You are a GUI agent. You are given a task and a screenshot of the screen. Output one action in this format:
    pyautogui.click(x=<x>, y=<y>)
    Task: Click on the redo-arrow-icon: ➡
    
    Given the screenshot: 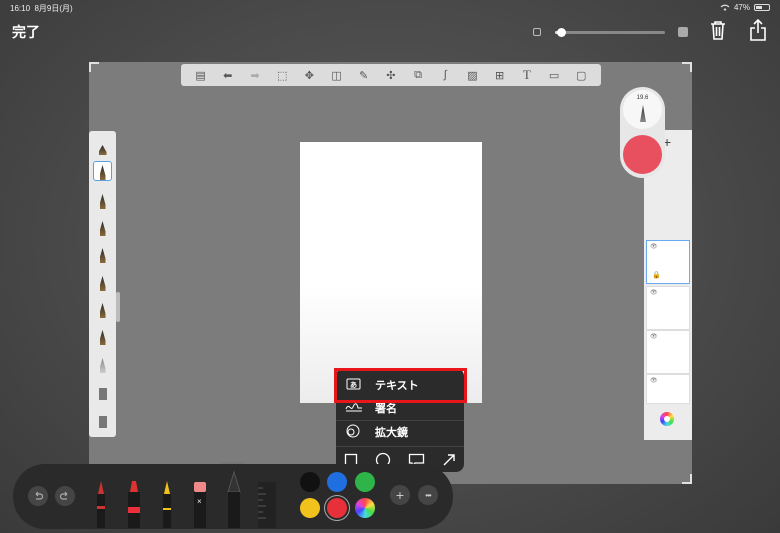 What is the action you would take?
    pyautogui.click(x=255, y=75)
    